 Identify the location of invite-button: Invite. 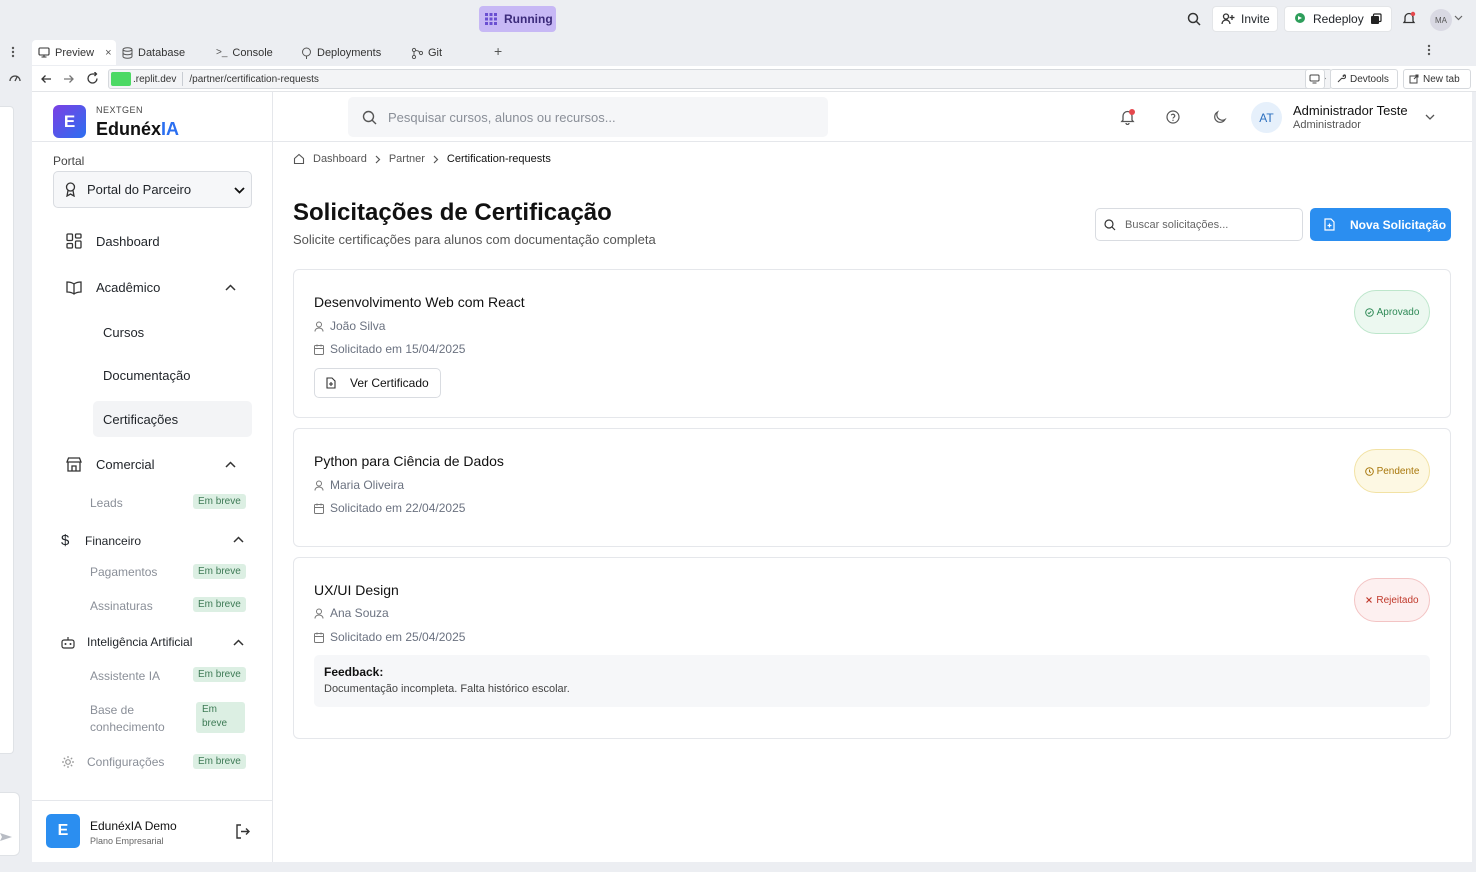
(1245, 19).